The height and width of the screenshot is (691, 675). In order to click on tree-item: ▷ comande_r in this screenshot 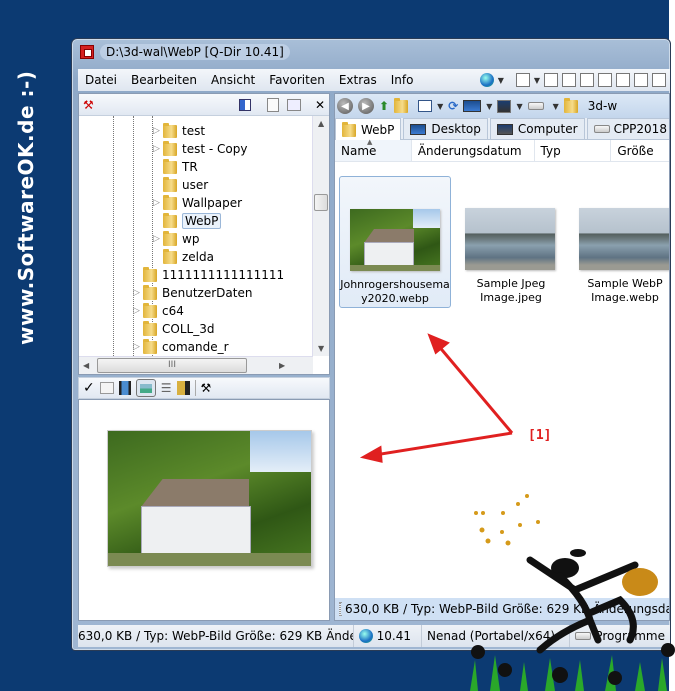, I will do `click(181, 347)`.